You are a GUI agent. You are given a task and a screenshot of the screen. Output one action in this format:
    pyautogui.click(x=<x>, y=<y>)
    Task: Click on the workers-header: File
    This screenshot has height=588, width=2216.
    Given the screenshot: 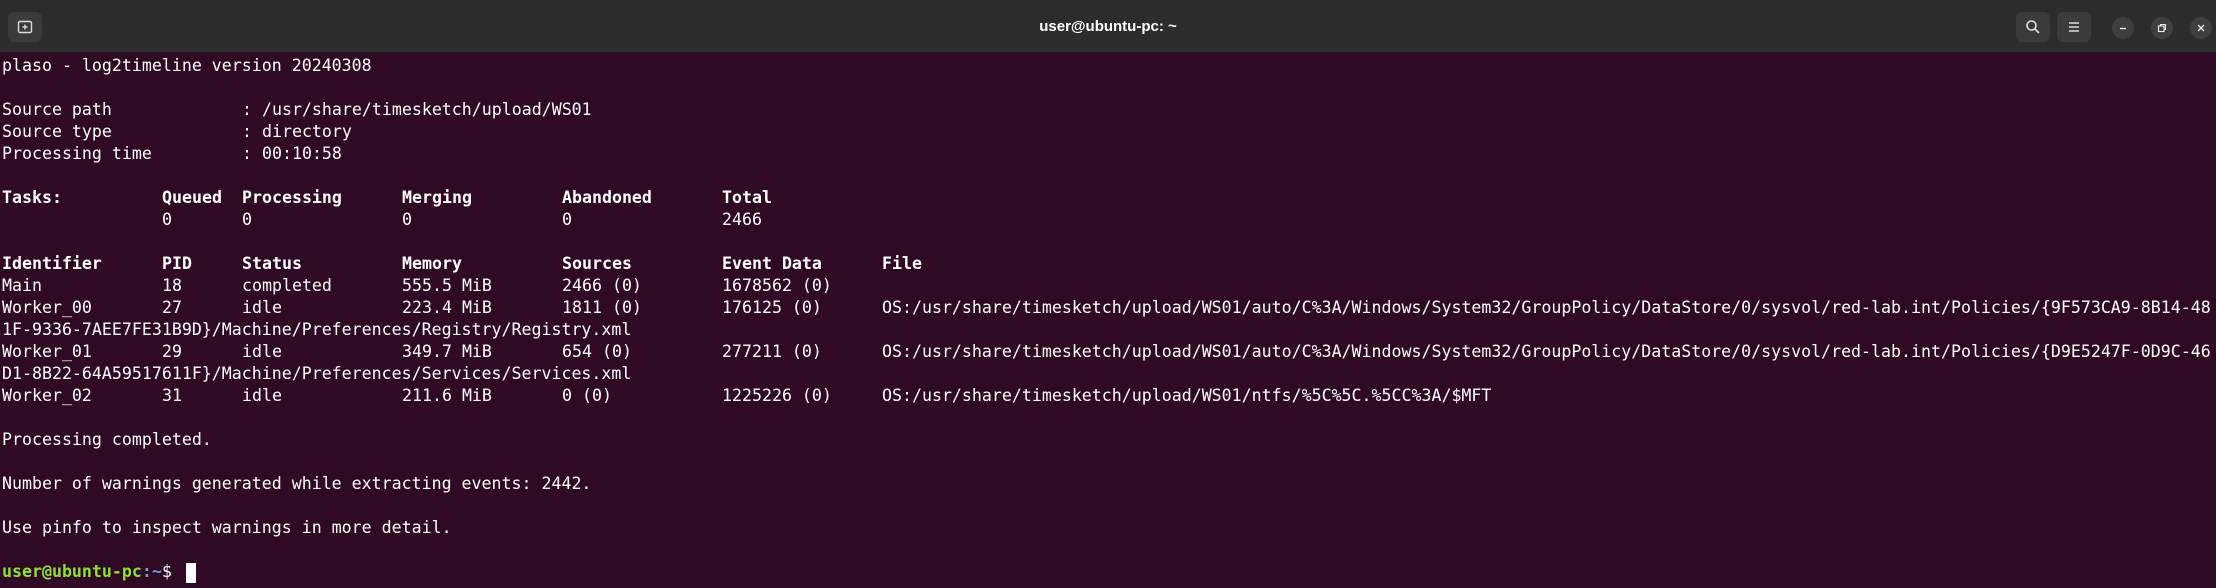 What is the action you would take?
    pyautogui.click(x=902, y=263)
    